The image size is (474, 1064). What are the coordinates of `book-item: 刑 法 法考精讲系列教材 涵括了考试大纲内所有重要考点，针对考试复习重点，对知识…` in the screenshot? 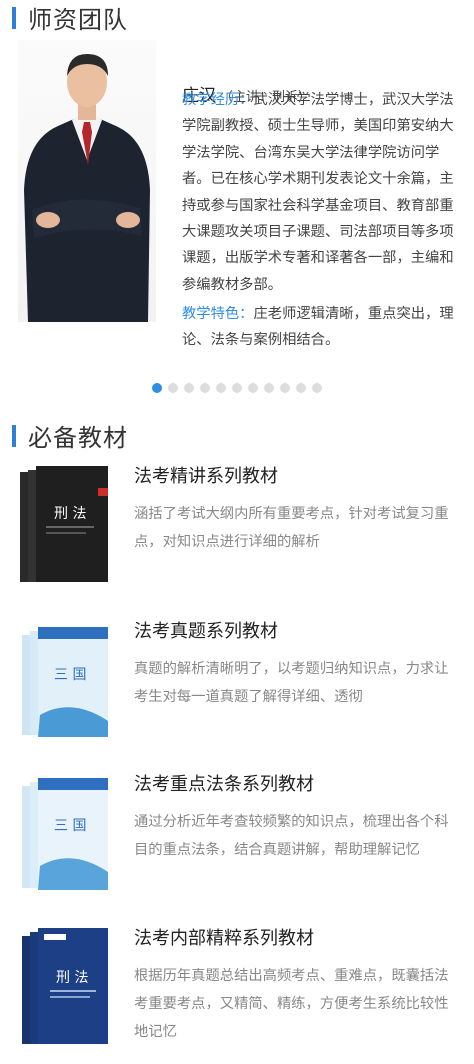 It's located at (237, 532).